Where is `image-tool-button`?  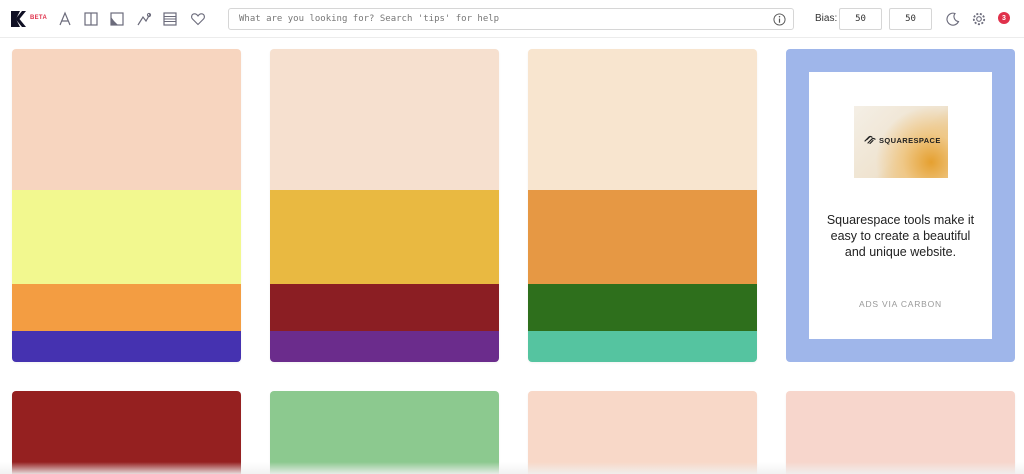 image-tool-button is located at coordinates (117, 19).